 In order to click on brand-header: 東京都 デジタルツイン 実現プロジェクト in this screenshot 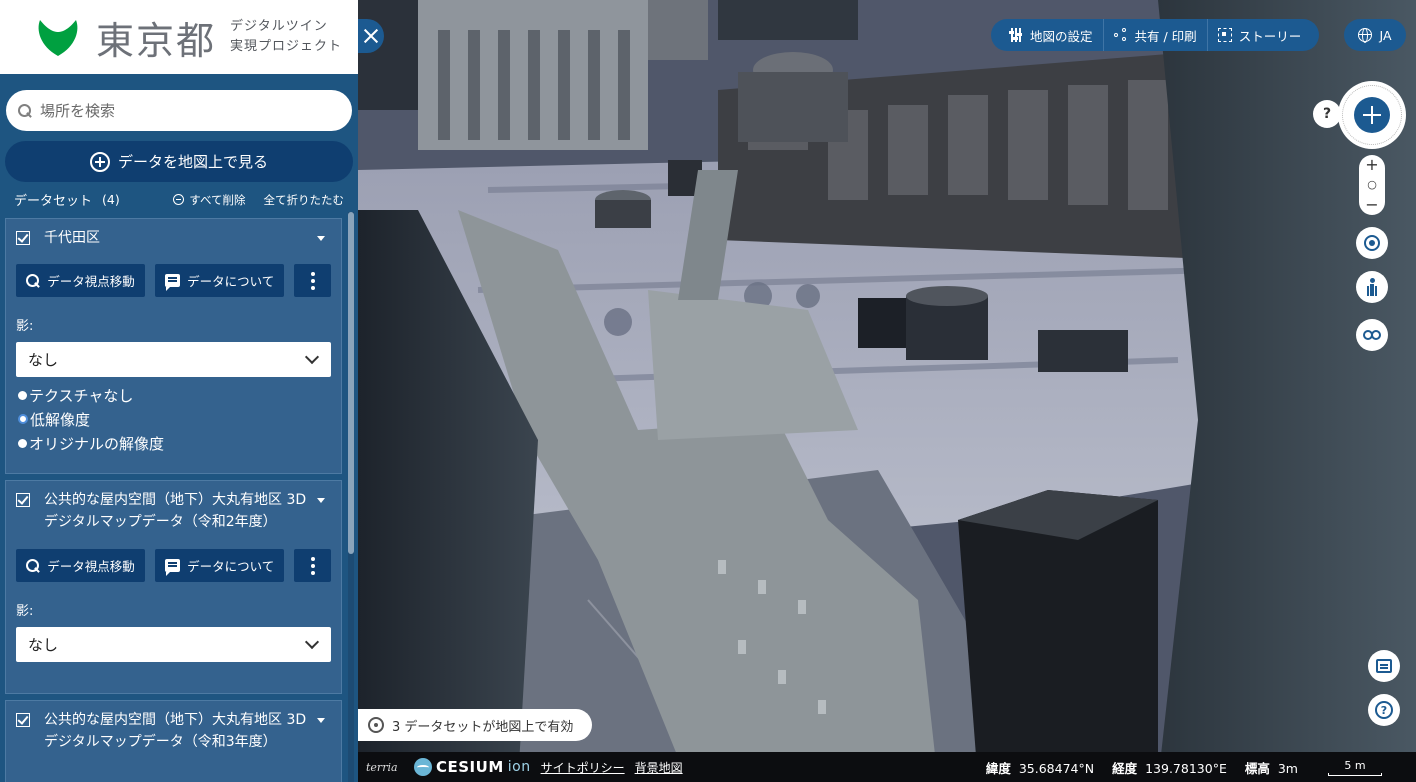, I will do `click(179, 37)`.